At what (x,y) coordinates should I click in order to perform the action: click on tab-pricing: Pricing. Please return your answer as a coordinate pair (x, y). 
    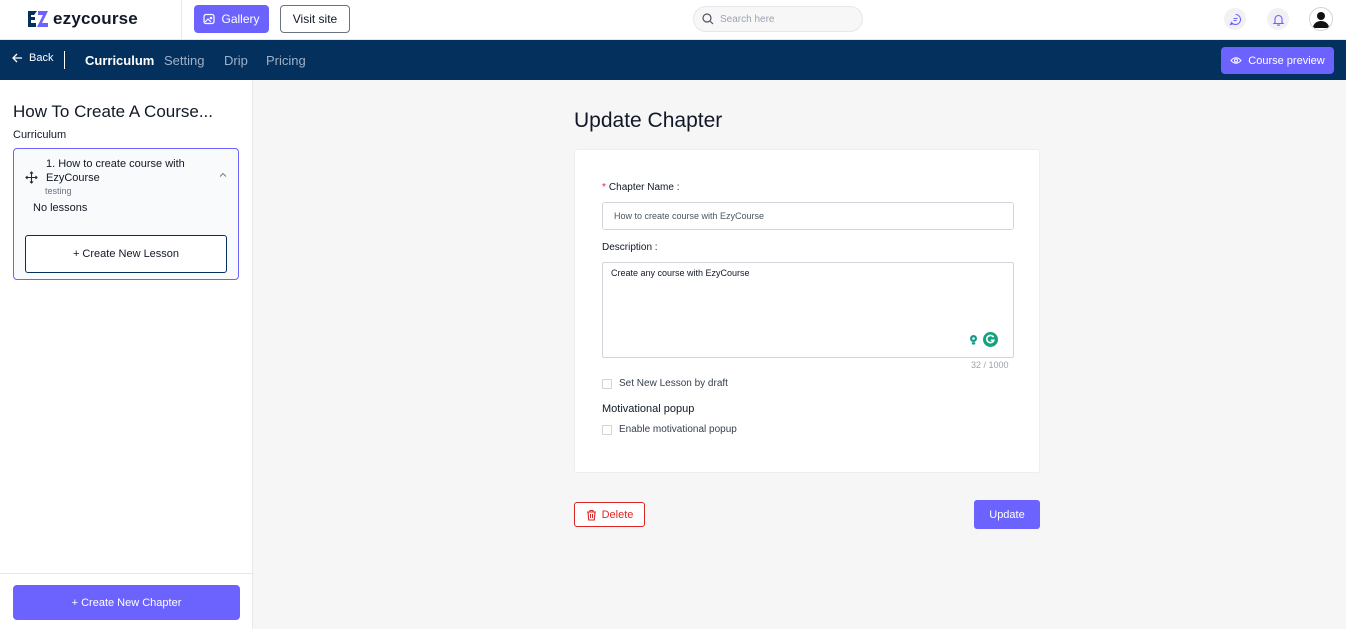
    Looking at the image, I should click on (286, 60).